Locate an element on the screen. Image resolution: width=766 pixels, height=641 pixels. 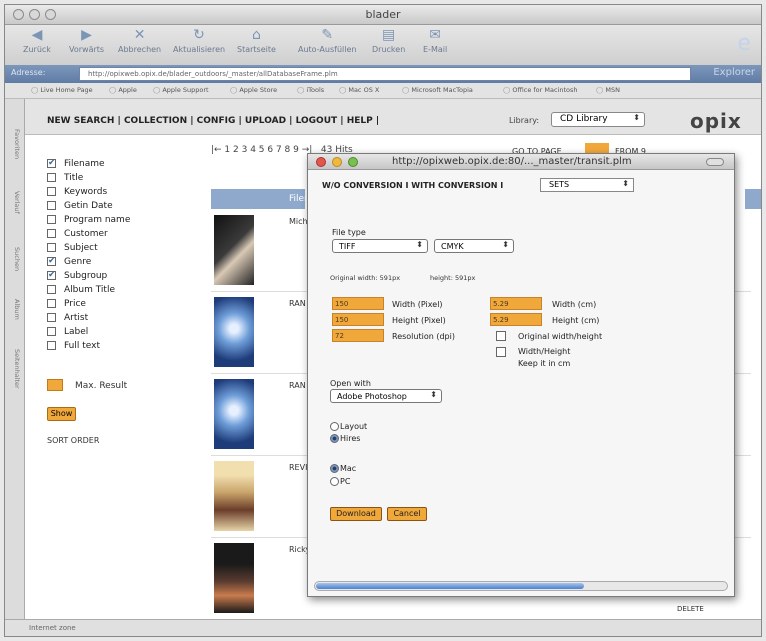
autofill-button: ✎ Auto-Ausfüllen is located at coordinates (327, 40).